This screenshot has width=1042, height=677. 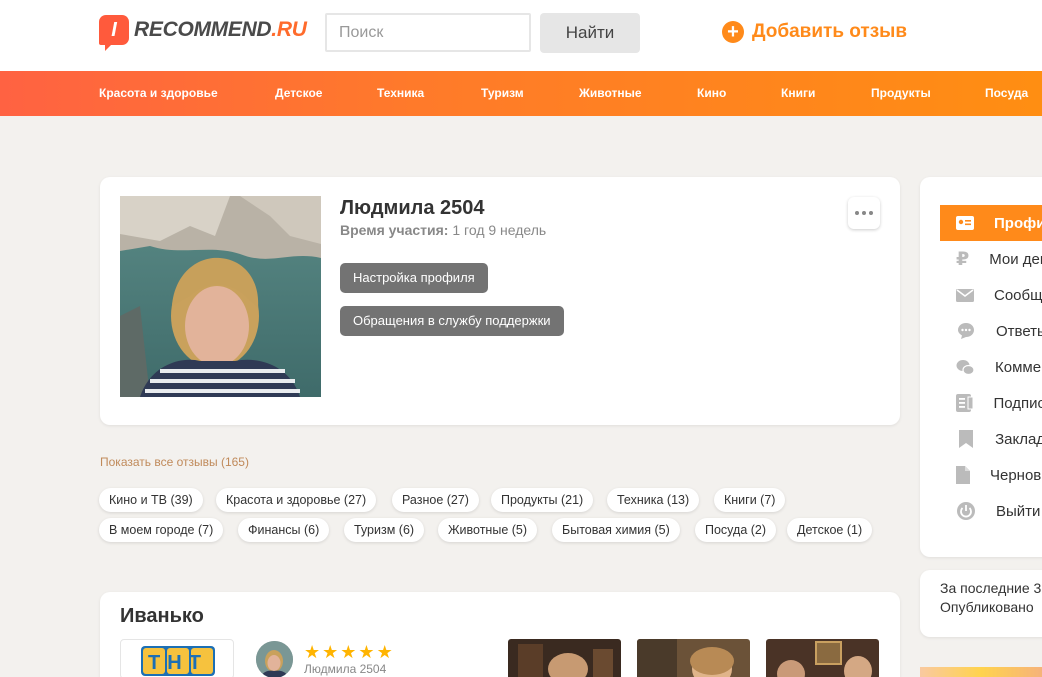 I want to click on site-logo: I RECOMMEND.RU, so click(x=203, y=33).